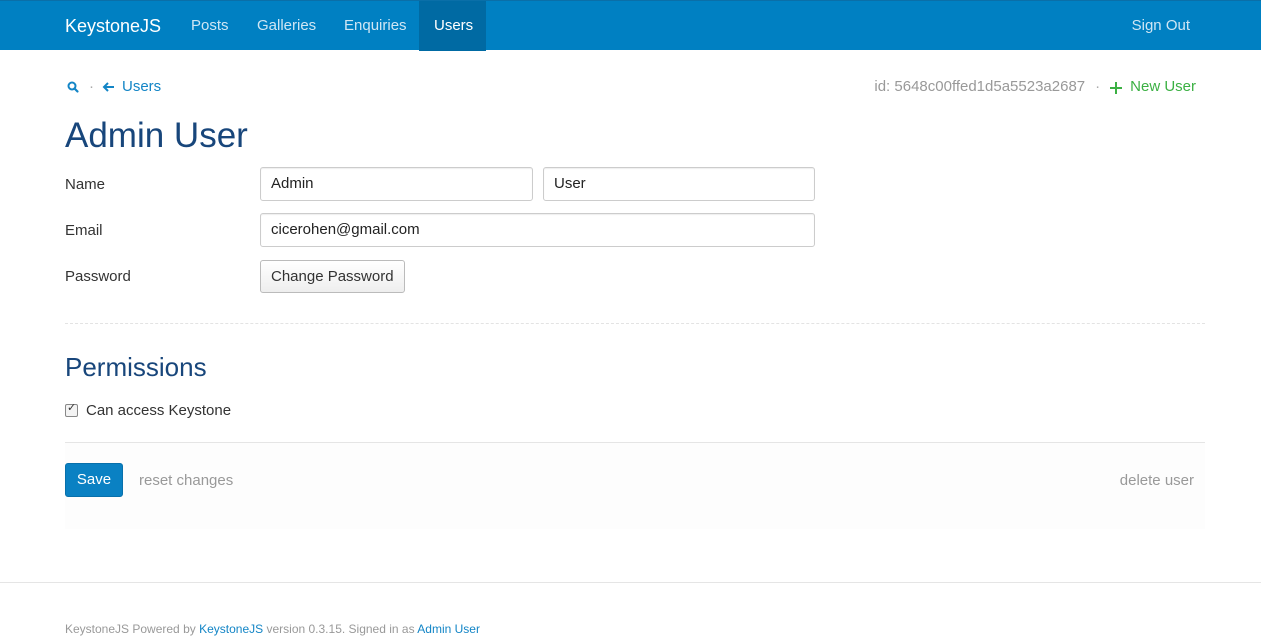 Image resolution: width=1261 pixels, height=636 pixels. Describe the element at coordinates (113, 26) in the screenshot. I see `brand-link: KeystoneJS` at that location.